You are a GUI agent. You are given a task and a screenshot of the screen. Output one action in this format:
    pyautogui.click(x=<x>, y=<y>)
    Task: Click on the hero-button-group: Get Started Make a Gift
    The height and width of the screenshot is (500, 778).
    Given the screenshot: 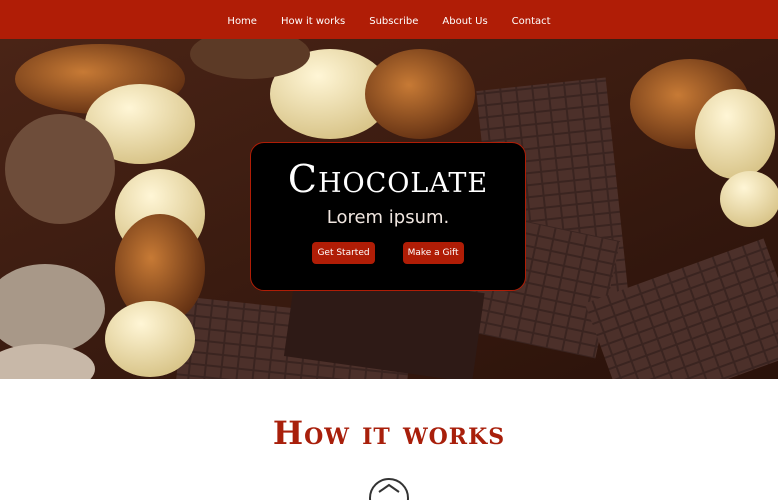 What is the action you would take?
    pyautogui.click(x=388, y=253)
    